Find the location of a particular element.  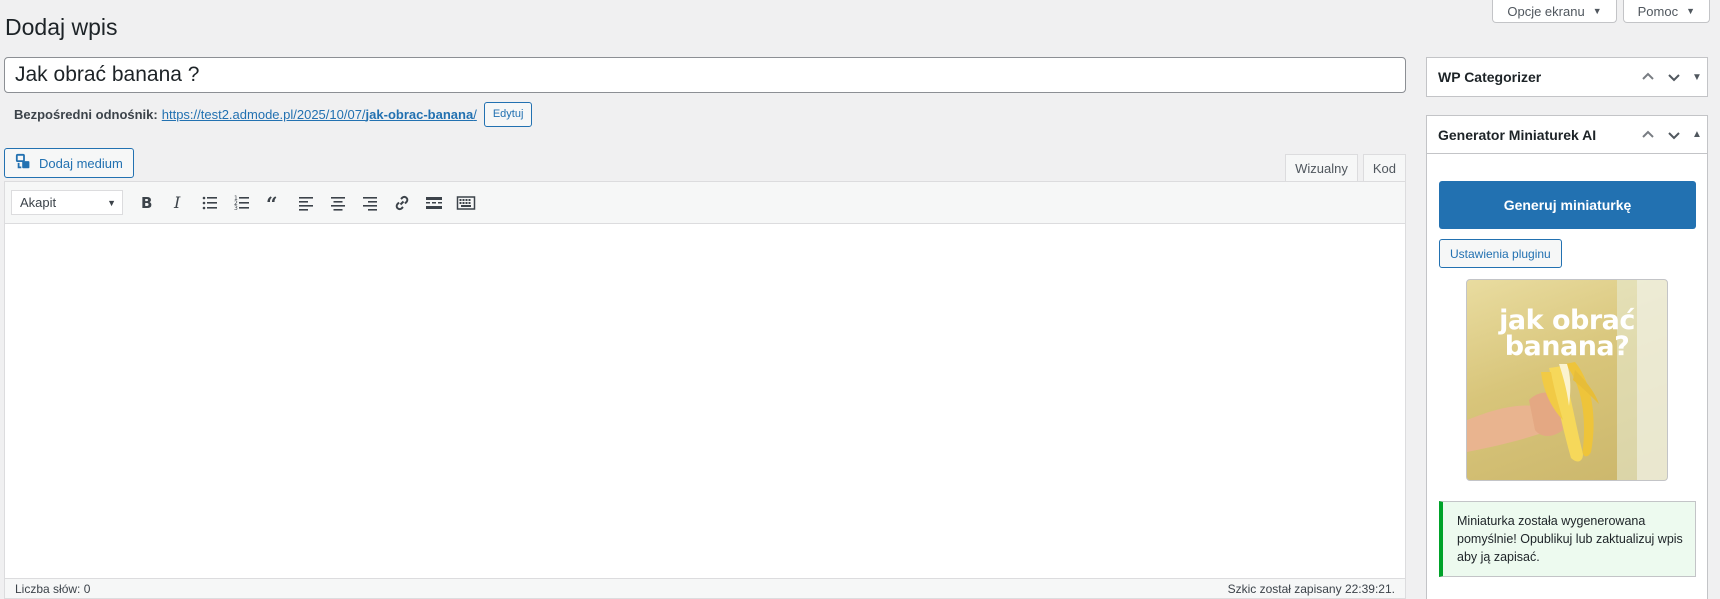

link-icon is located at coordinates (402, 203).